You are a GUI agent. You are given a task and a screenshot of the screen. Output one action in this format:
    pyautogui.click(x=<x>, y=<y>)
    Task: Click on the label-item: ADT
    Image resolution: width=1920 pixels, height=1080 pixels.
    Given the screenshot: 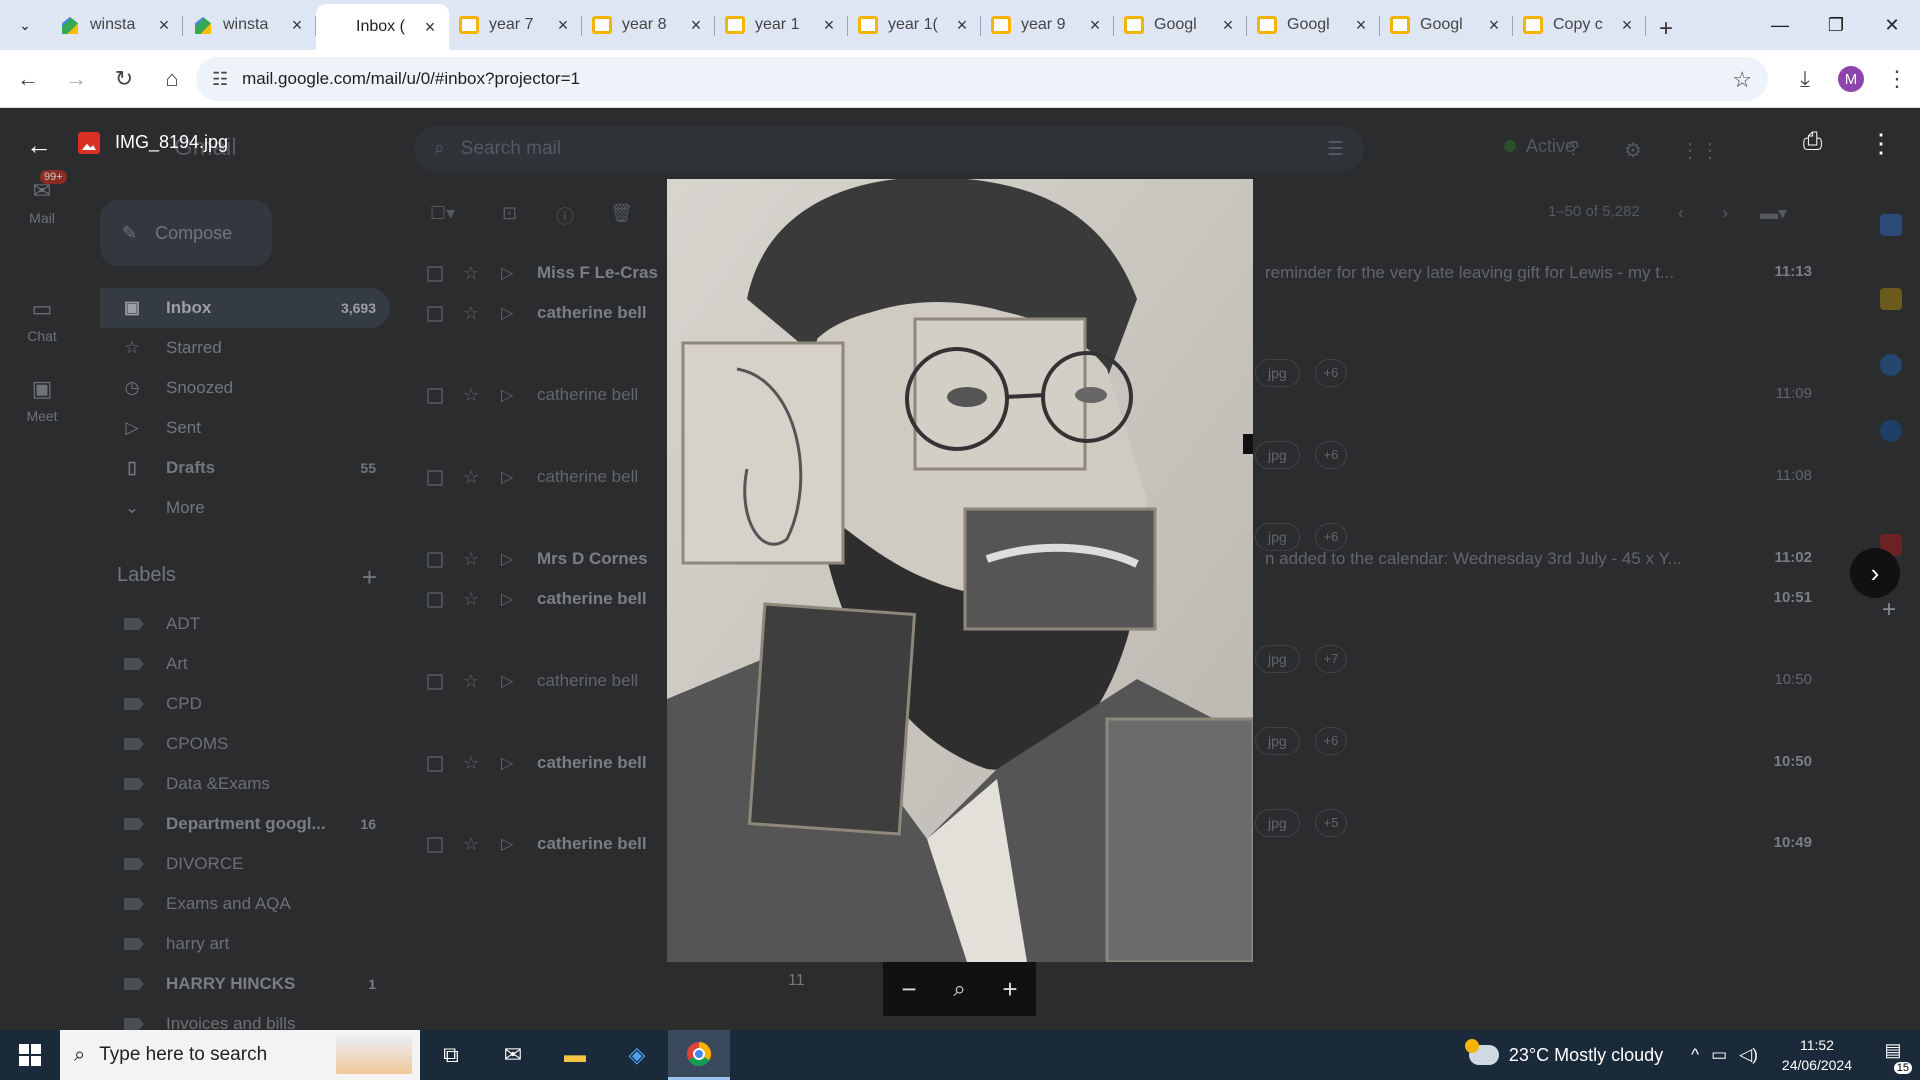 What is the action you would take?
    pyautogui.click(x=245, y=624)
    